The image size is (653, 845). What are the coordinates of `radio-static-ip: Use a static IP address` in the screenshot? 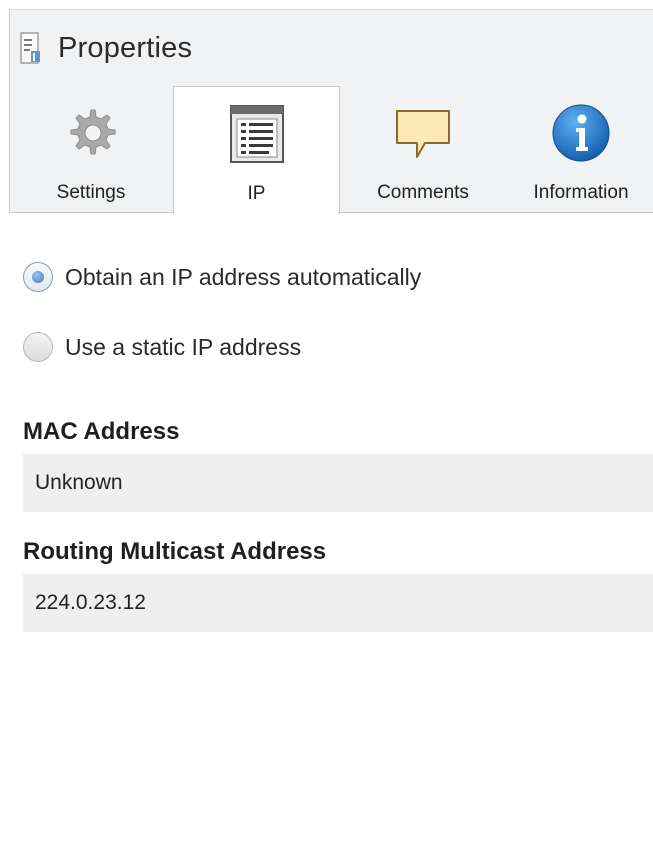 It's located at (162, 347).